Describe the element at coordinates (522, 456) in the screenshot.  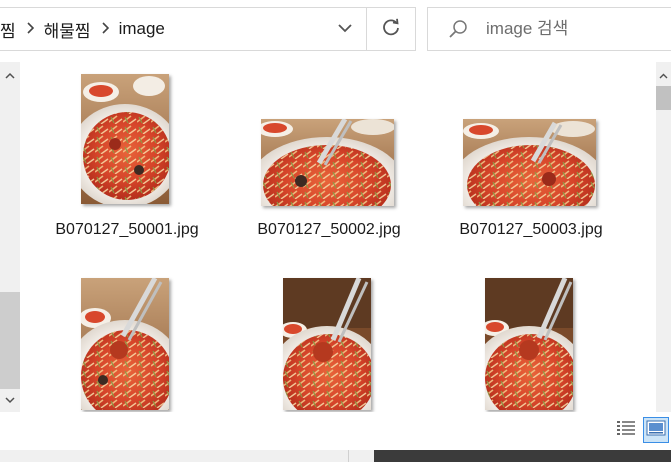
I see `taskbar-strip` at that location.